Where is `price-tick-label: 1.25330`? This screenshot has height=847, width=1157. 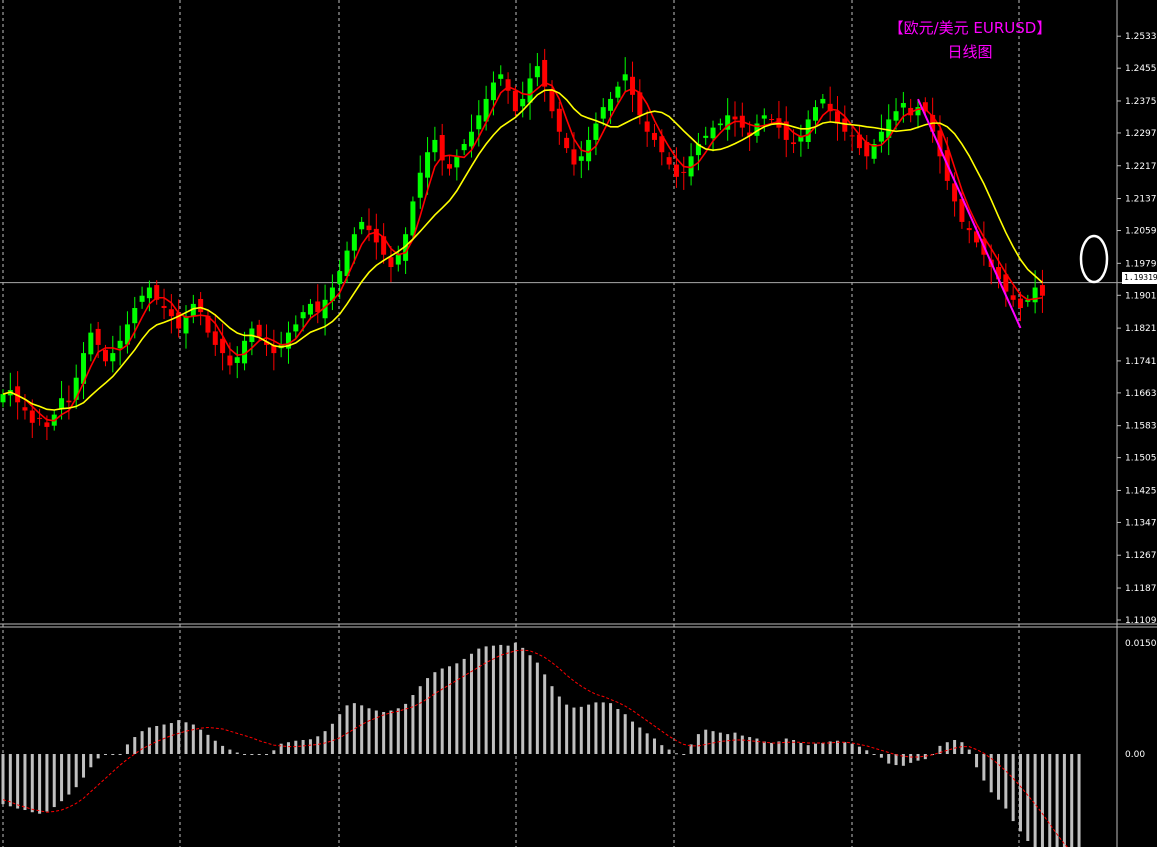 price-tick-label: 1.25330 is located at coordinates (1141, 37).